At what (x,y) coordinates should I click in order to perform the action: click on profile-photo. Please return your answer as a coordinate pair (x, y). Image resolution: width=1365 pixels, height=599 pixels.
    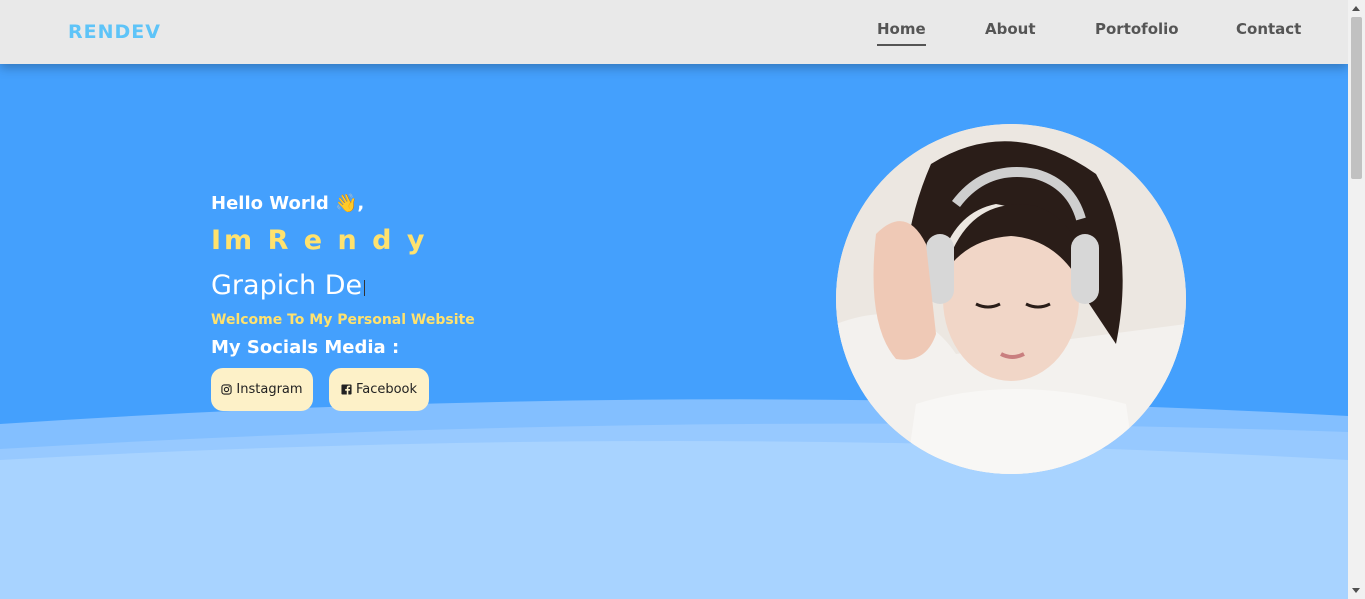
    Looking at the image, I should click on (1011, 299).